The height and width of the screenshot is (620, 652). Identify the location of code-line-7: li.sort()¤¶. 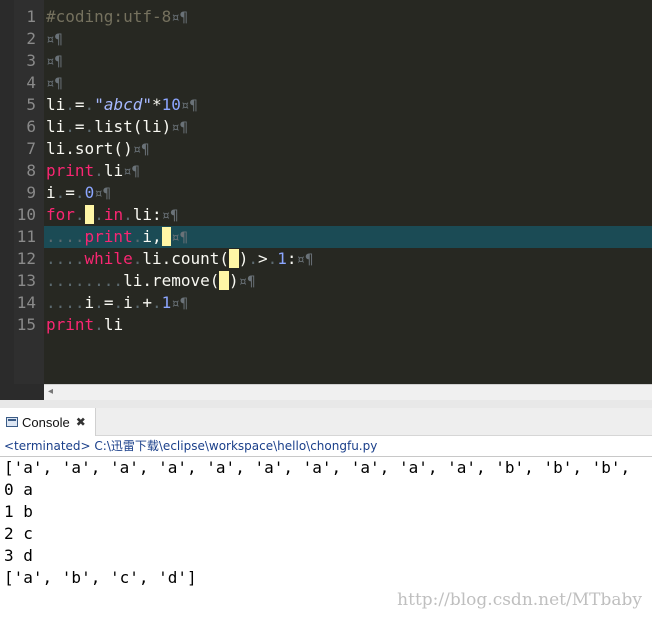
(98, 149).